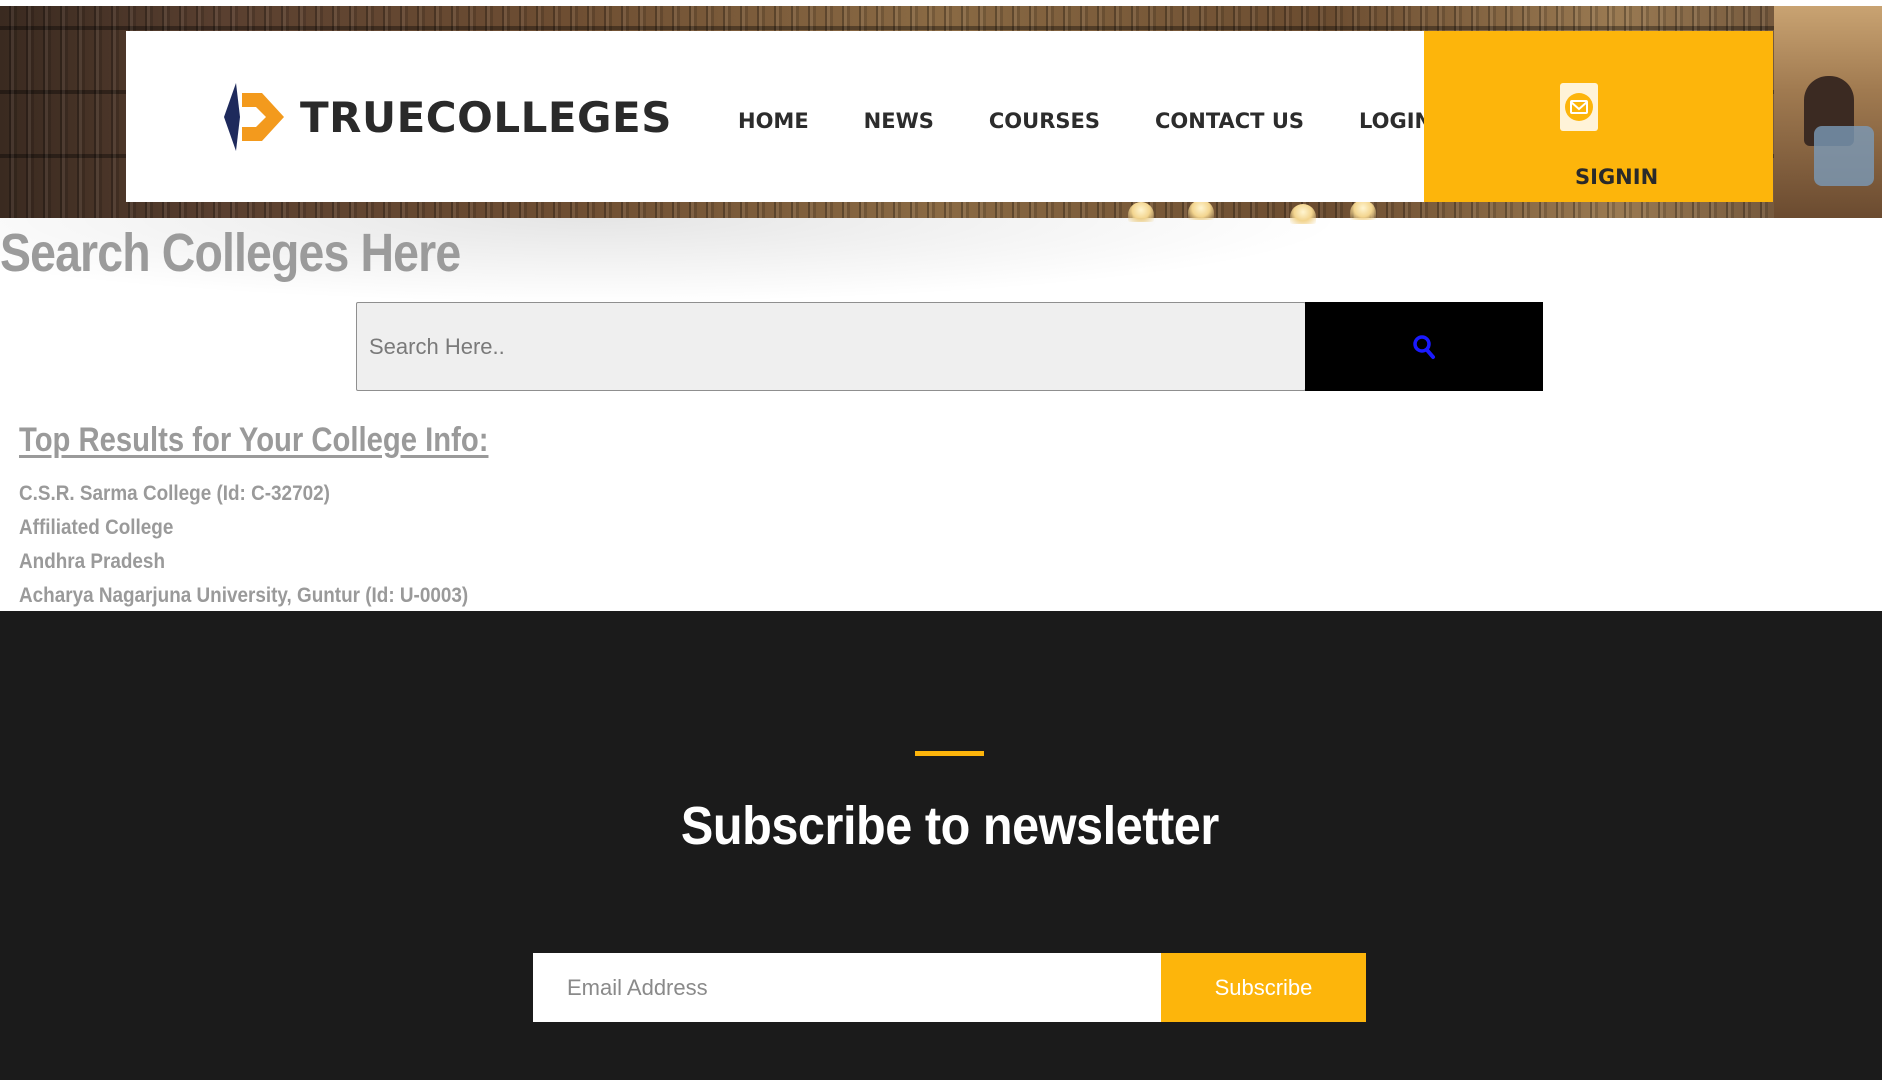  I want to click on signin-label: SIGNIN, so click(1617, 177).